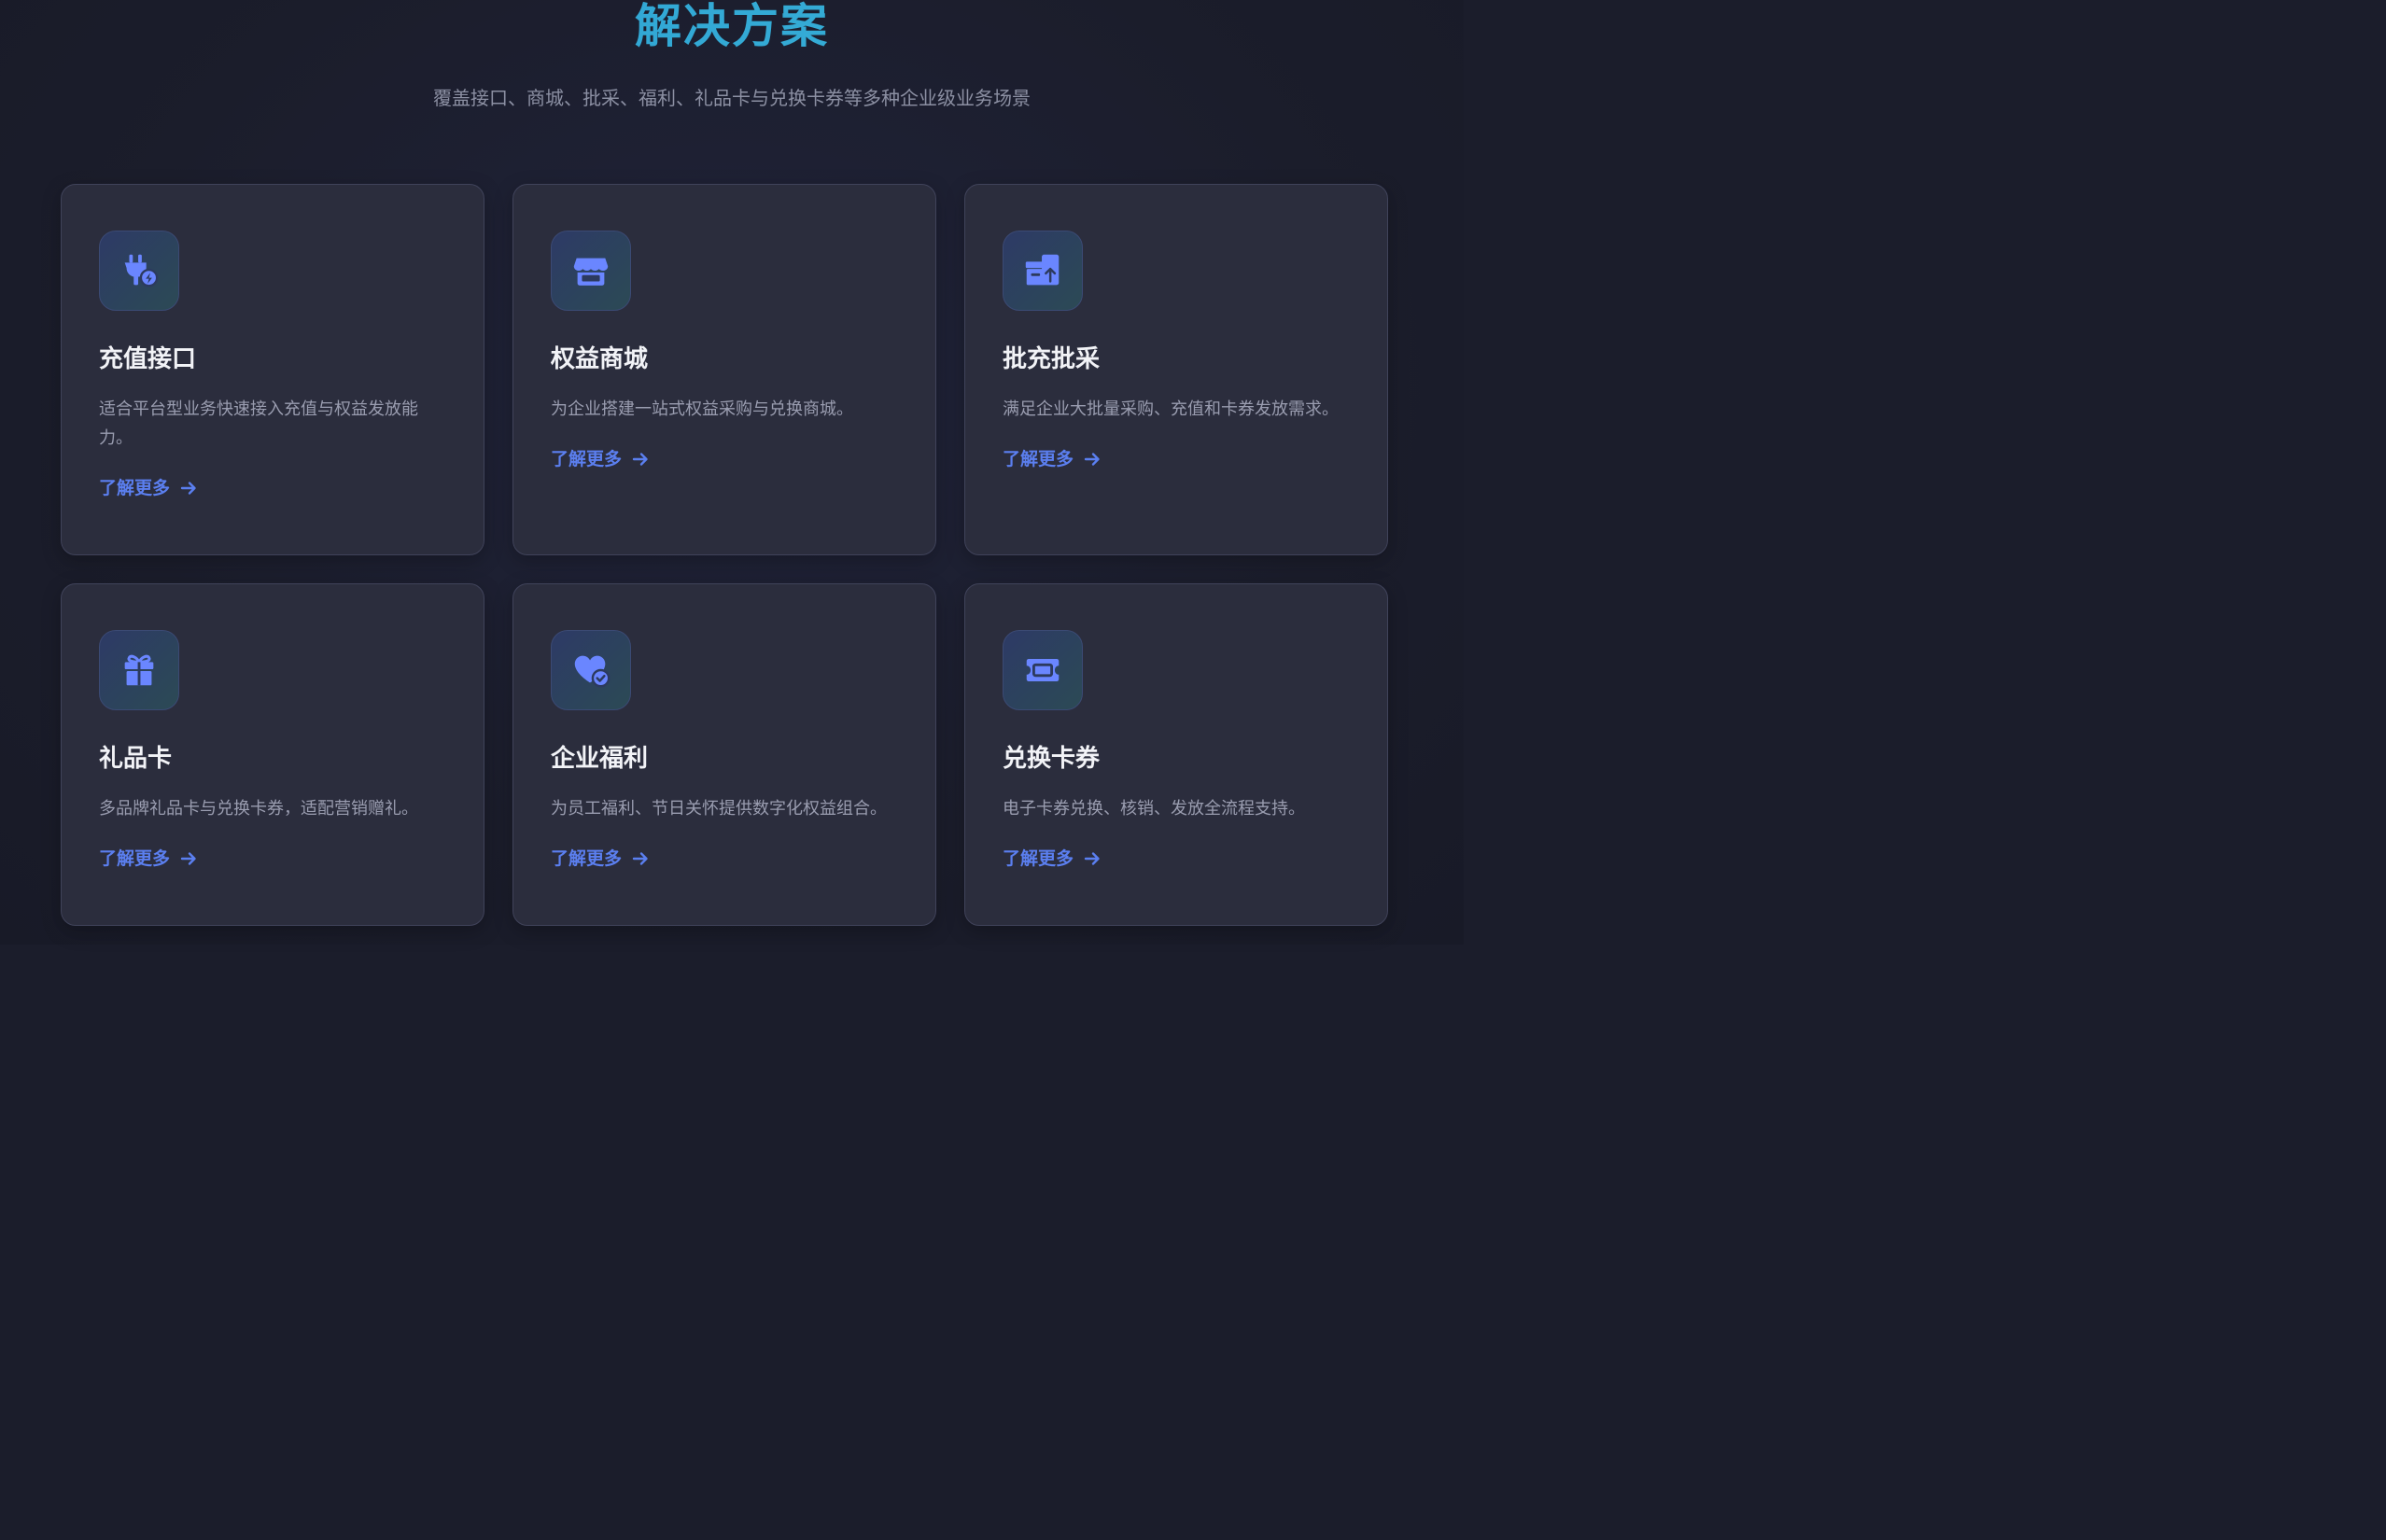  I want to click on card-title: 兑换卡券, so click(1052, 759).